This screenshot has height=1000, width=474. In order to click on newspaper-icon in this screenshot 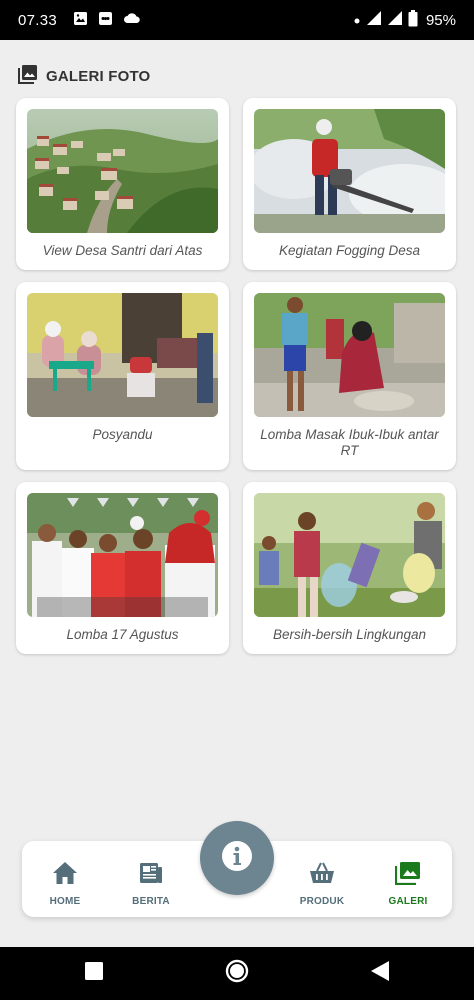, I will do `click(151, 875)`.